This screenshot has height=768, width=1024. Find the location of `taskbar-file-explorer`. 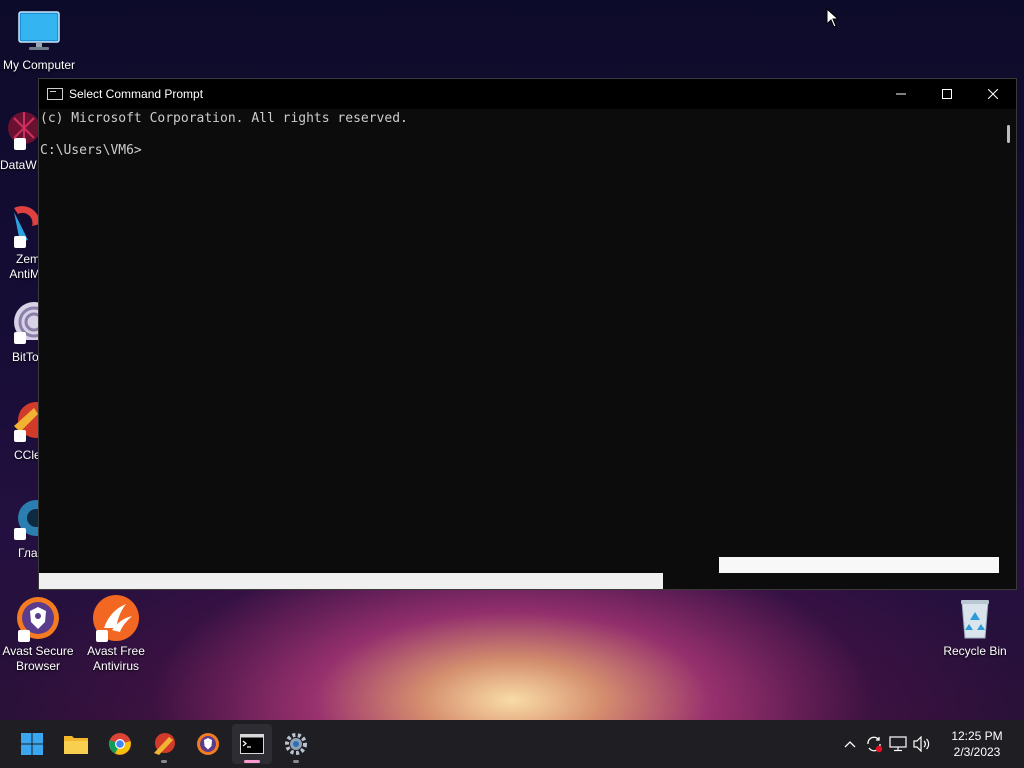

taskbar-file-explorer is located at coordinates (76, 744).